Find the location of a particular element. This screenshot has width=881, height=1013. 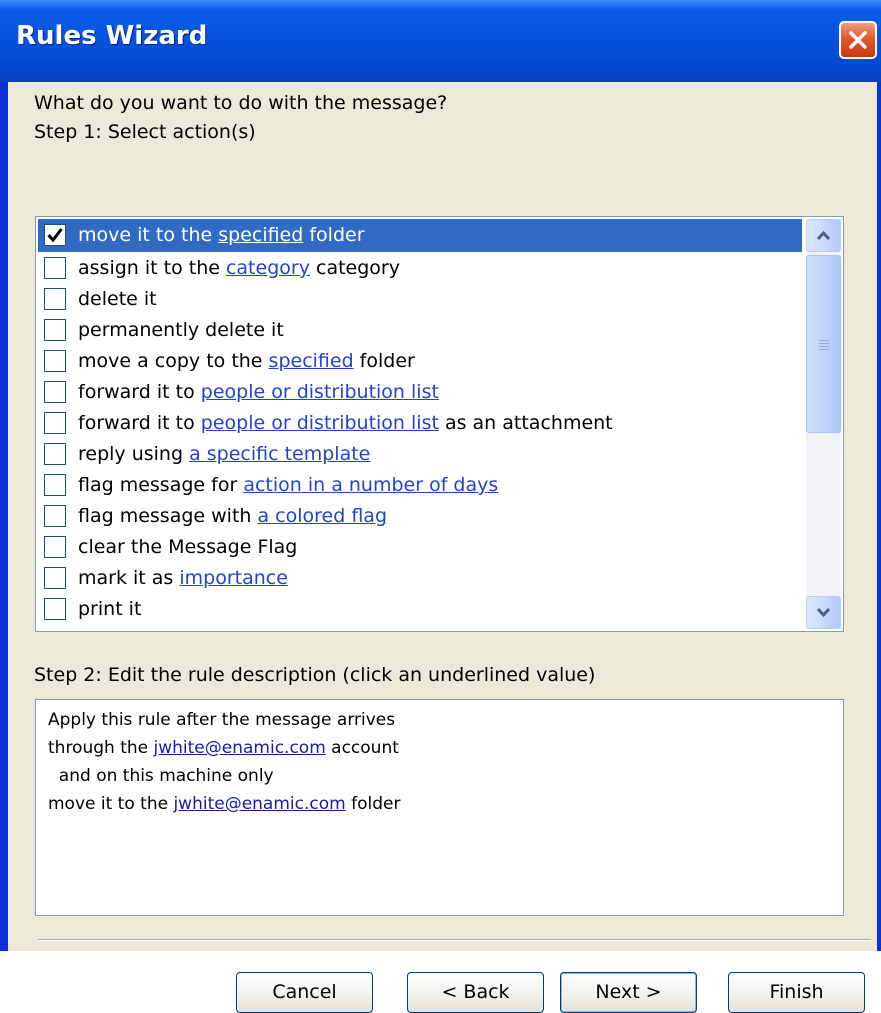

scroll-thumb is located at coordinates (823, 344).